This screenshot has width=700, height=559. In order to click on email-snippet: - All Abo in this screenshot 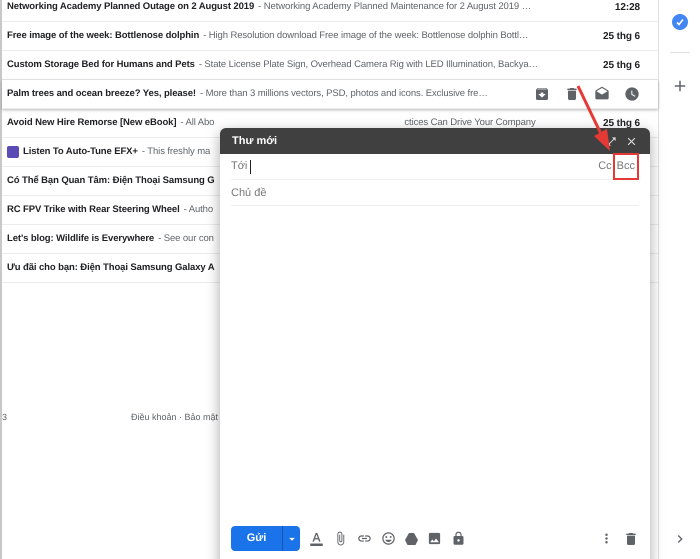, I will do `click(197, 123)`.